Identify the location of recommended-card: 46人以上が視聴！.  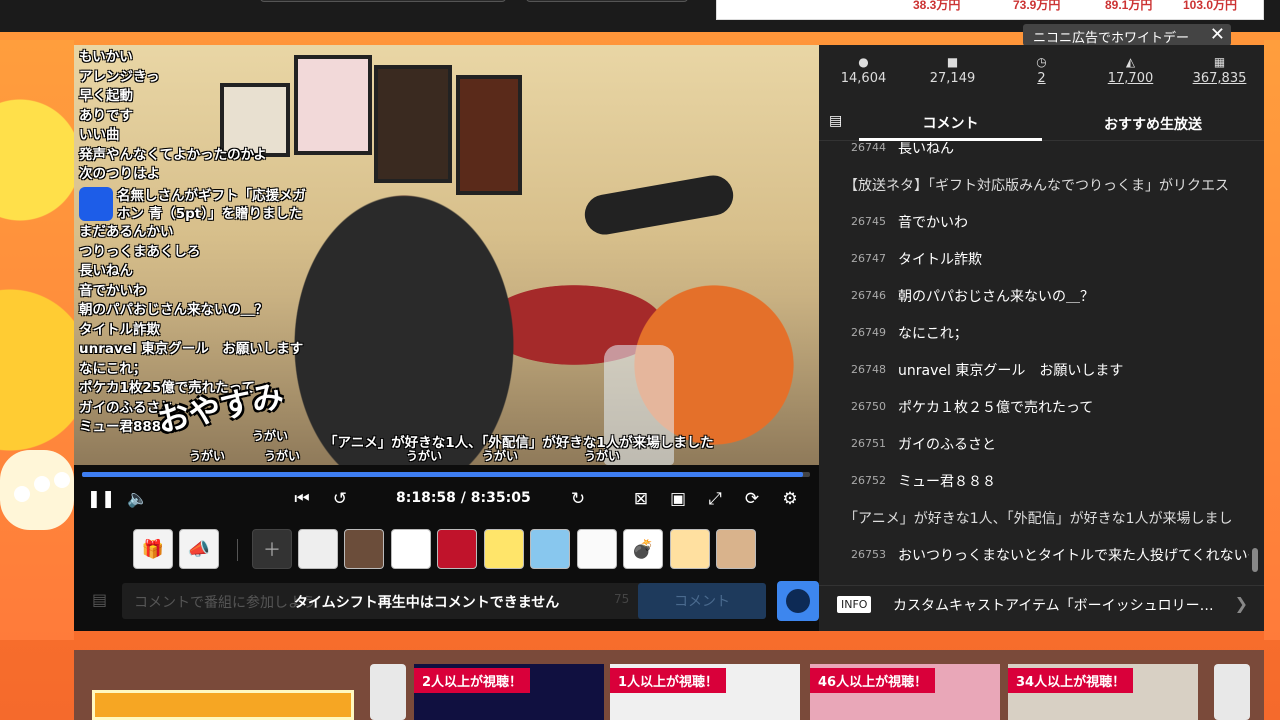
(905, 692).